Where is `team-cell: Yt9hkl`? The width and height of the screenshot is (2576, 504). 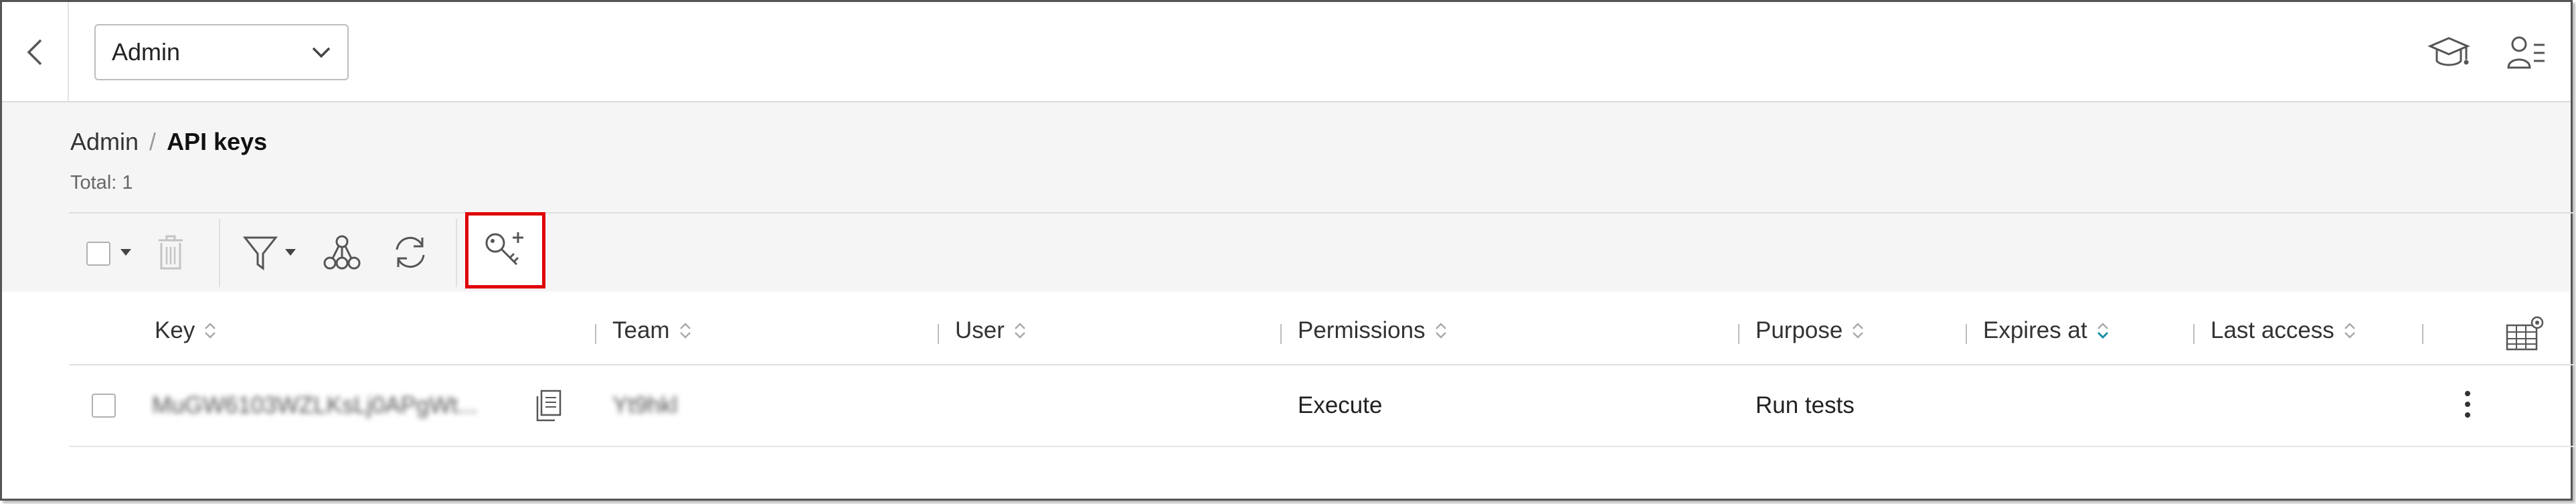 team-cell: Yt9hkl is located at coordinates (645, 405).